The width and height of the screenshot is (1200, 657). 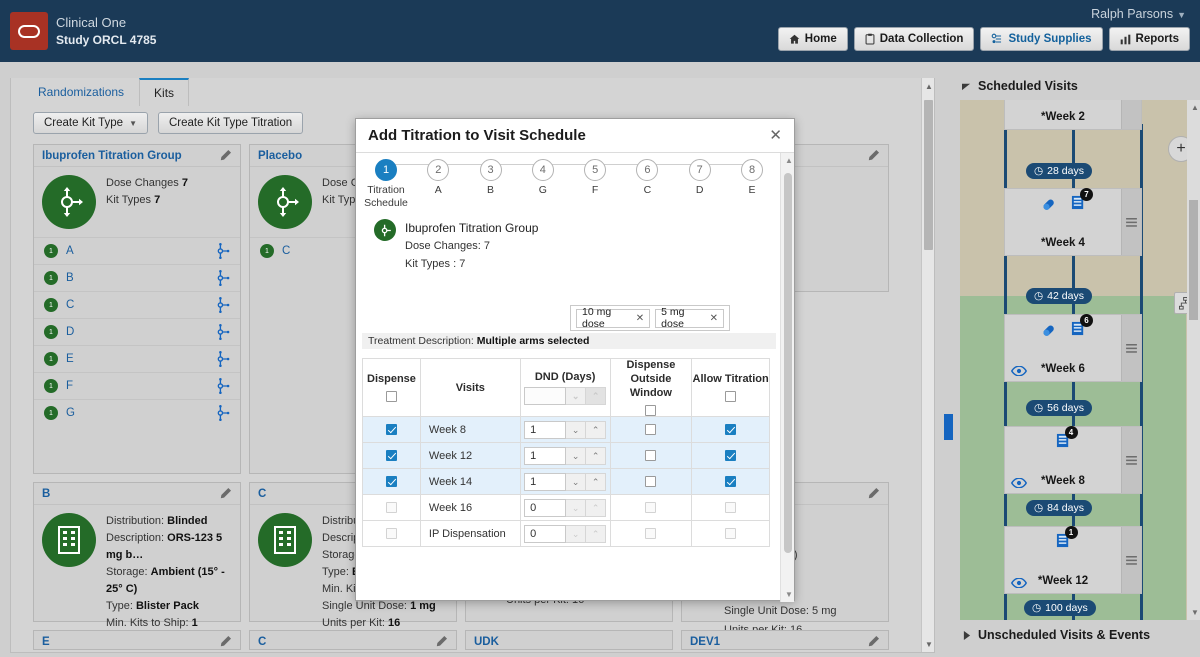 I want to click on arm-row: 1G, so click(x=137, y=412).